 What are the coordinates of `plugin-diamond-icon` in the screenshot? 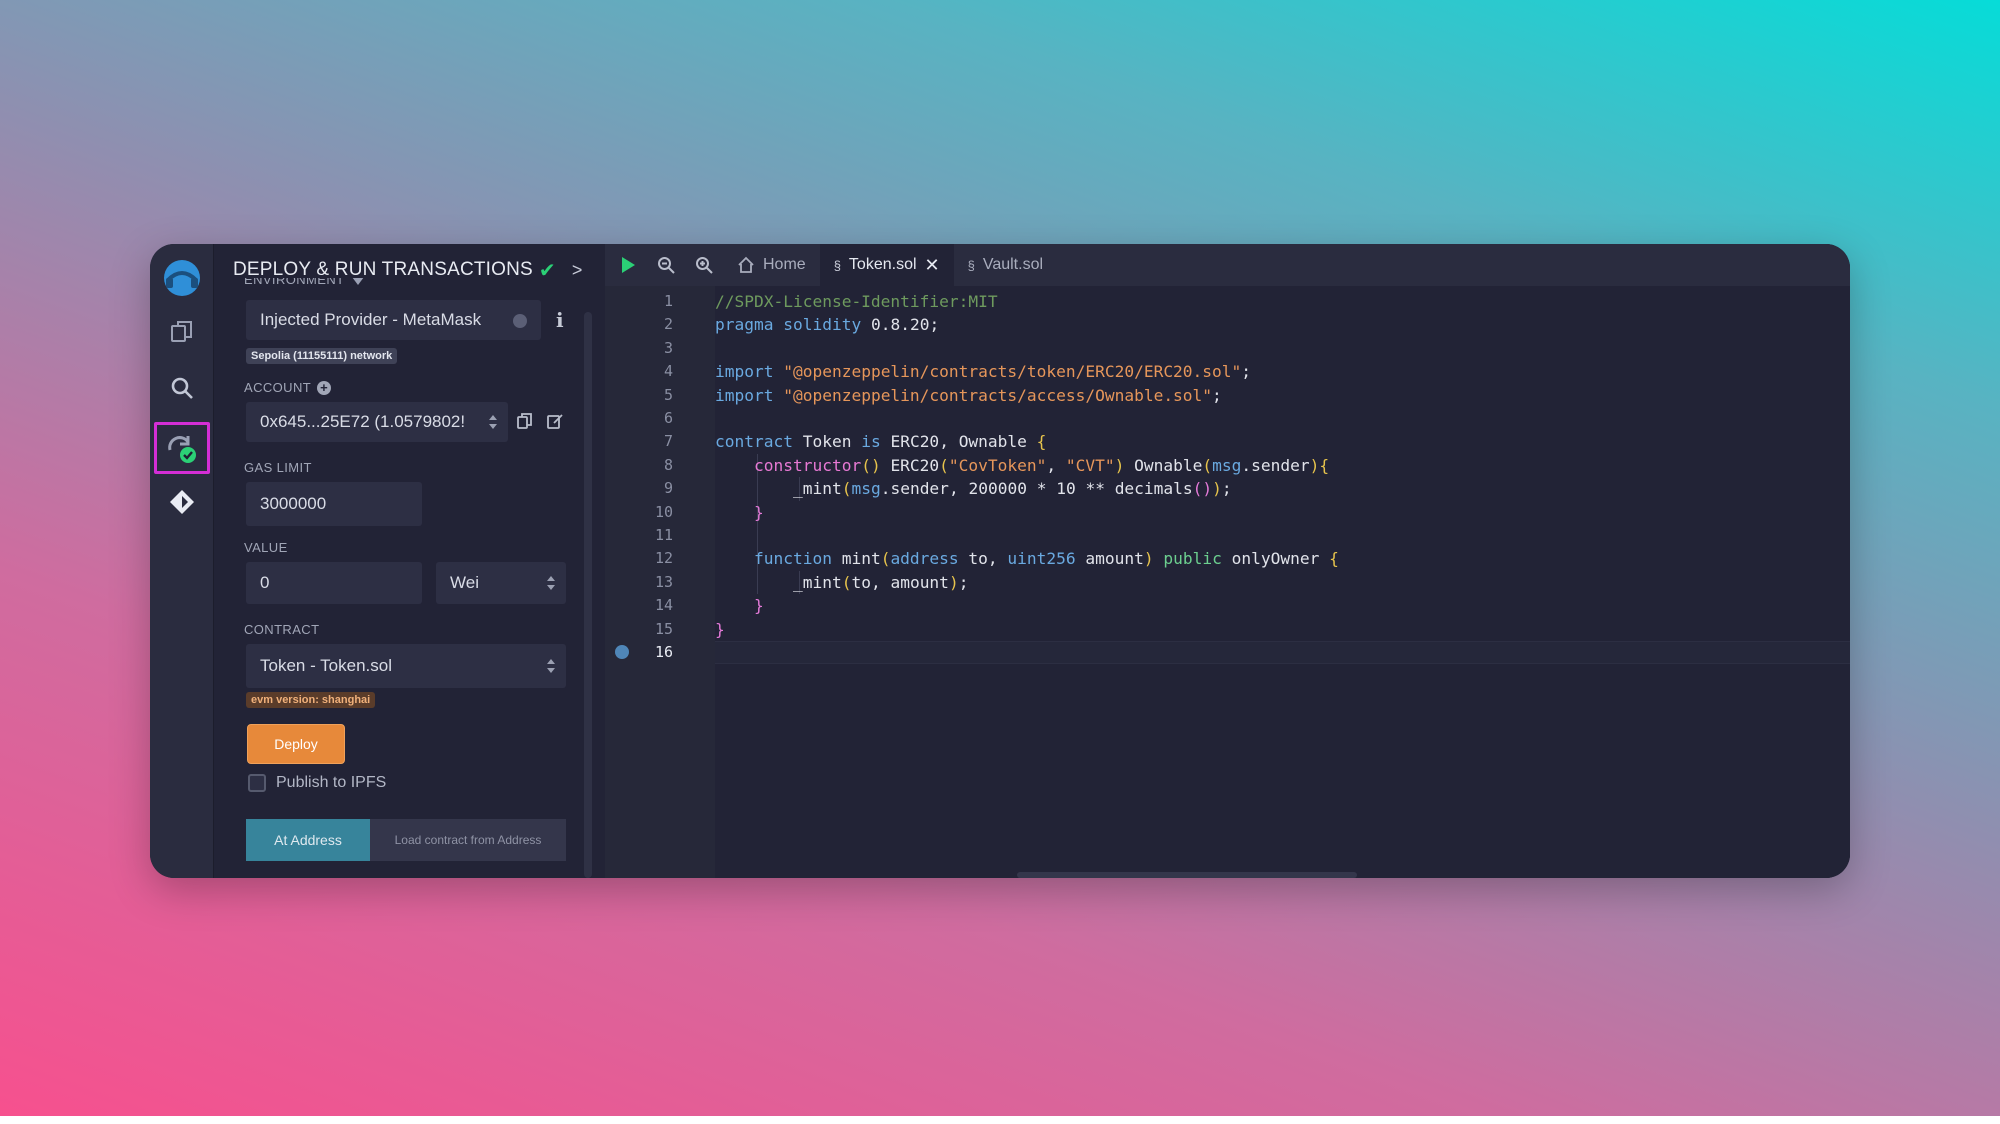 It's located at (182, 502).